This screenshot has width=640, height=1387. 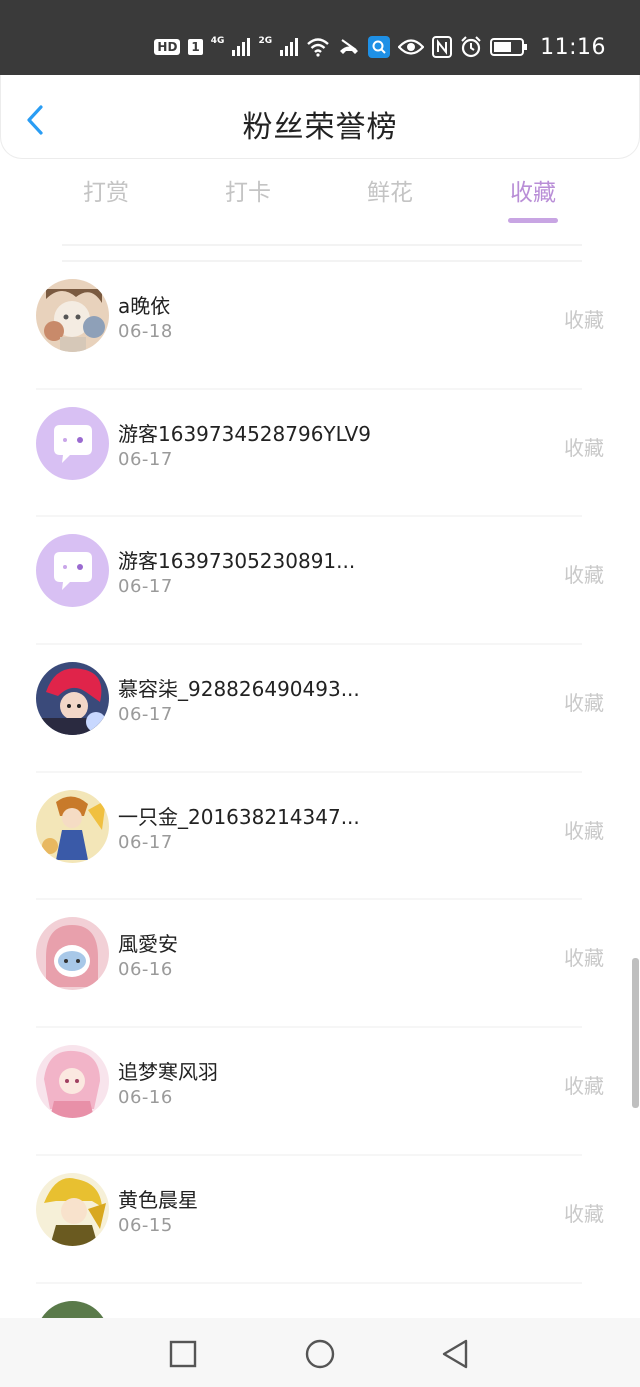 What do you see at coordinates (471, 47) in the screenshot?
I see `alarm-icon` at bounding box center [471, 47].